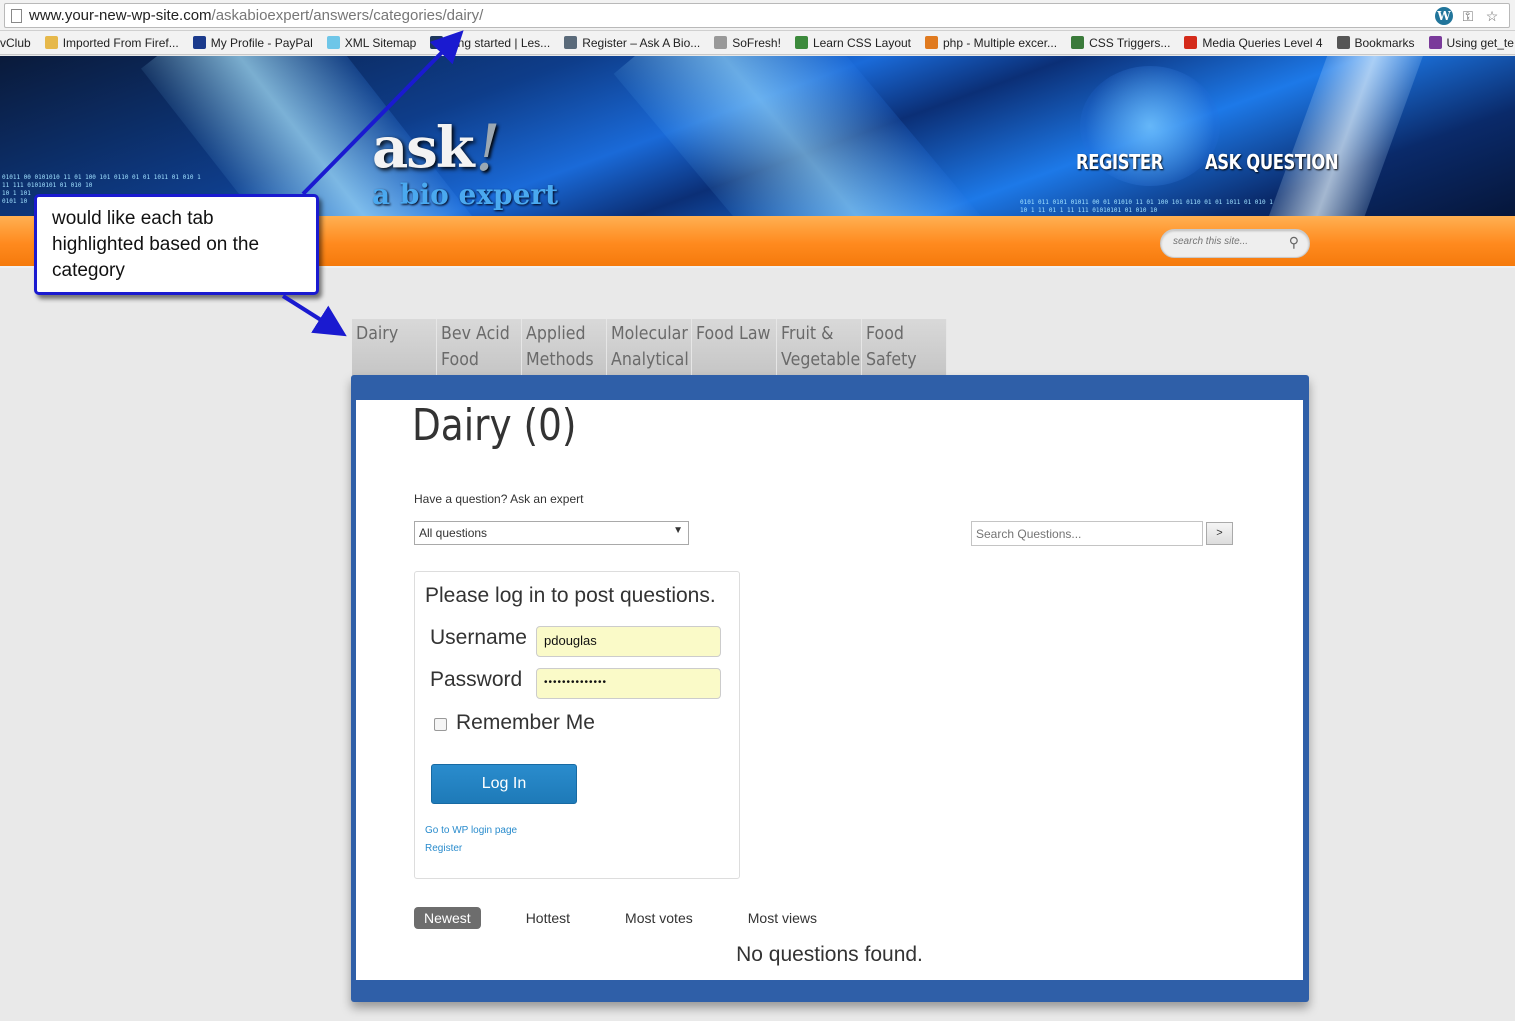 The image size is (1515, 1021). Describe the element at coordinates (453, 533) in the screenshot. I see `filter-selected-value: All questions` at that location.